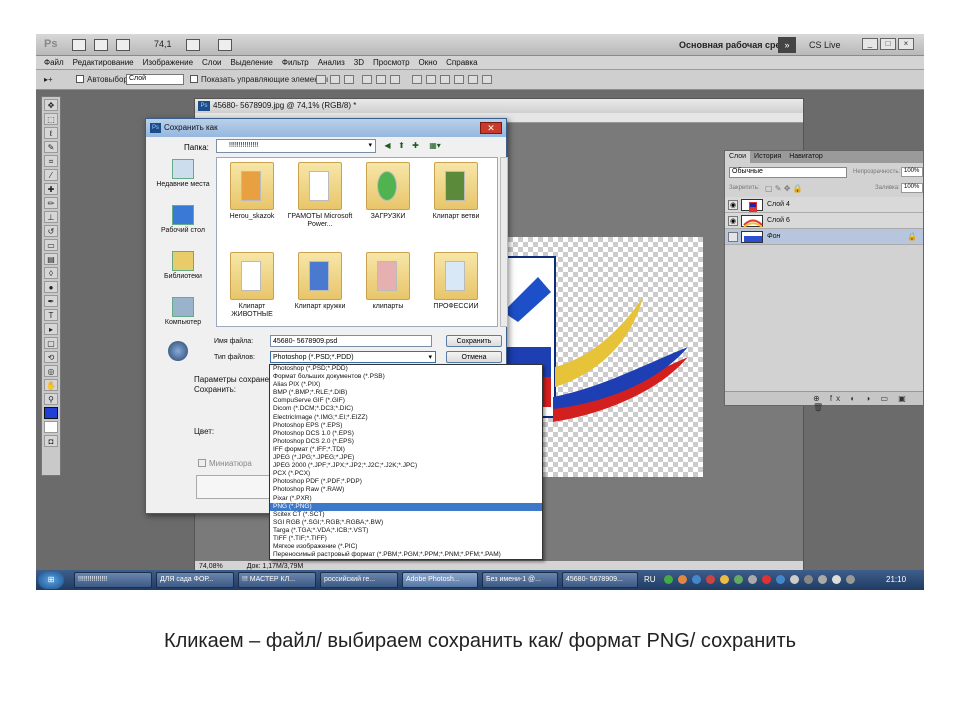 This screenshot has width=960, height=720. What do you see at coordinates (406, 434) in the screenshot?
I see `format-option: Photoshop DCS 1.0 (*.EPS)` at bounding box center [406, 434].